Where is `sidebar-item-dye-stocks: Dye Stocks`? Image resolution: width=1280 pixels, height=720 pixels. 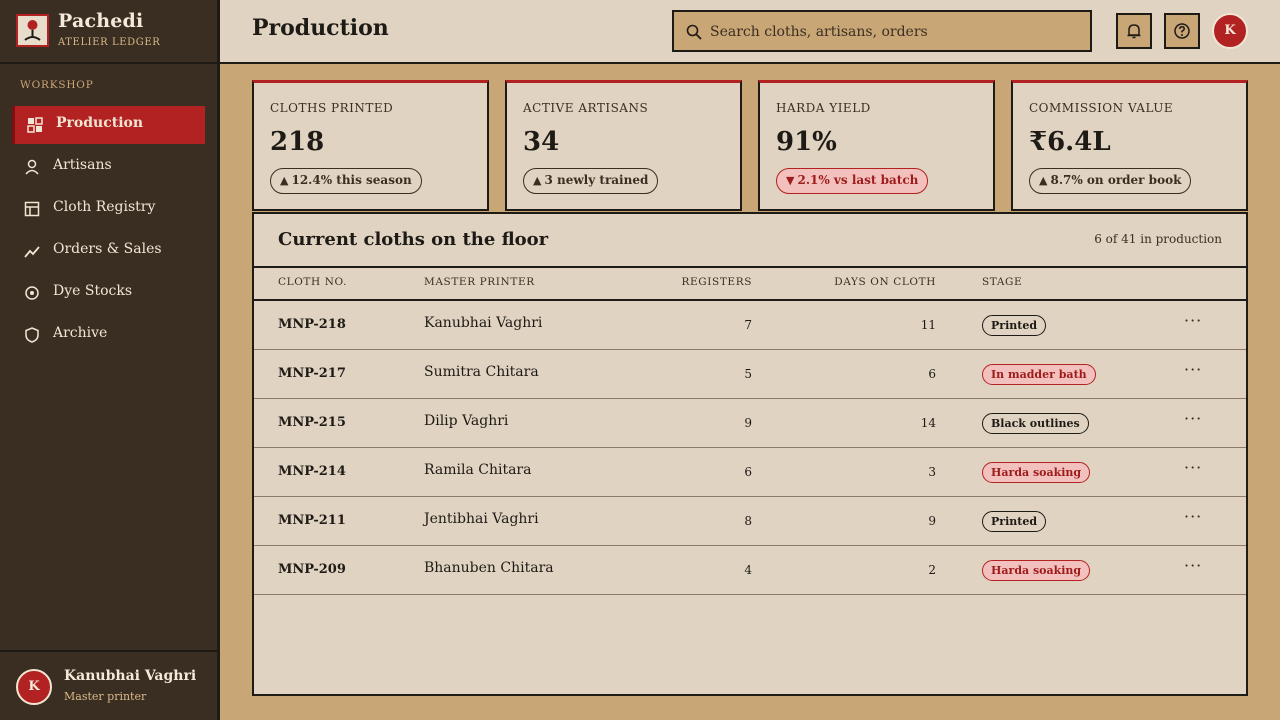
sidebar-item-dye-stocks: Dye Stocks is located at coordinates (108, 293).